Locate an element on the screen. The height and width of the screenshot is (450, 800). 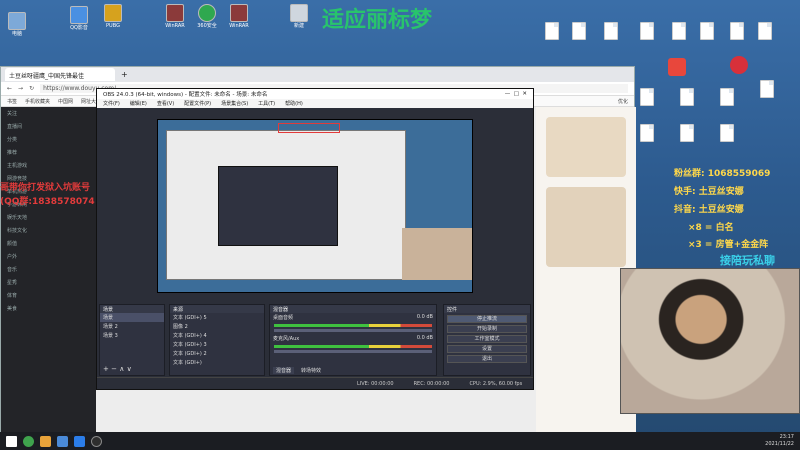
taskbar: 23:17 2021/11/22 is located at coordinates (400, 441).